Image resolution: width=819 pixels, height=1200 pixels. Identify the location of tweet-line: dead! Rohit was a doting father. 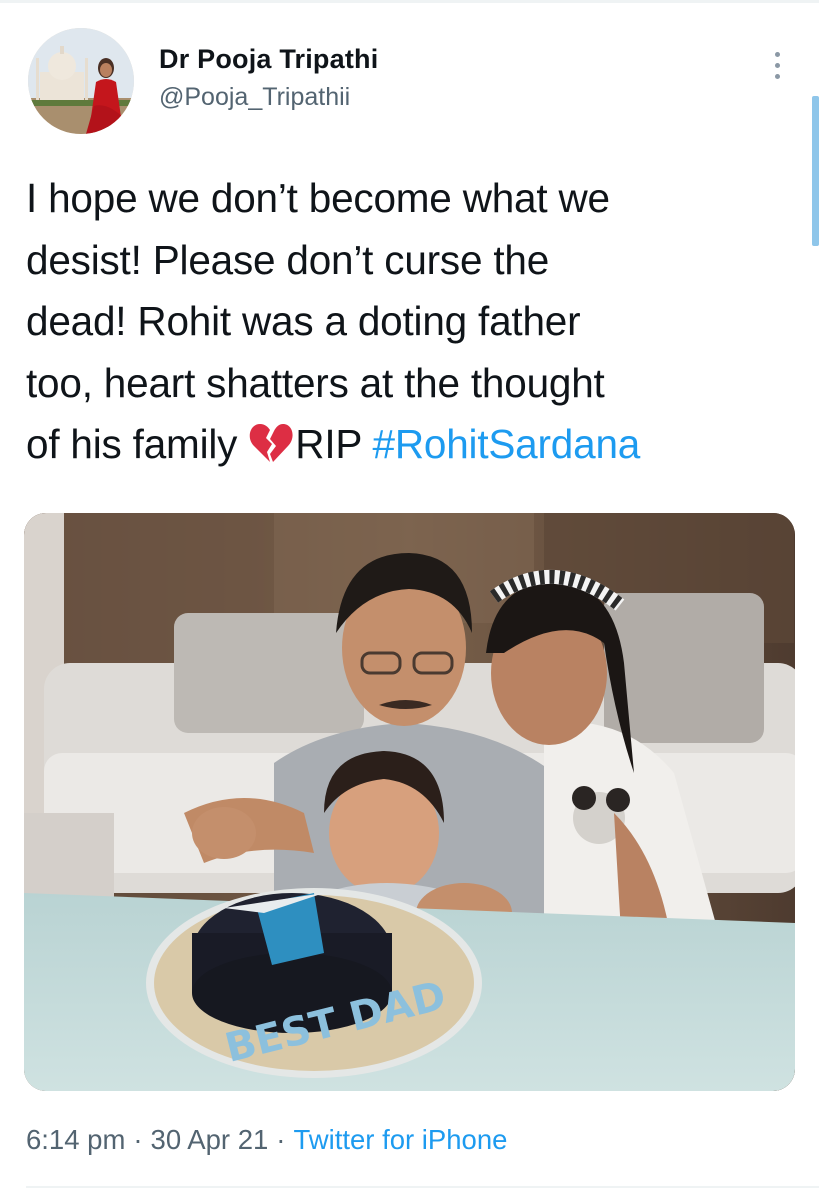
(303, 321).